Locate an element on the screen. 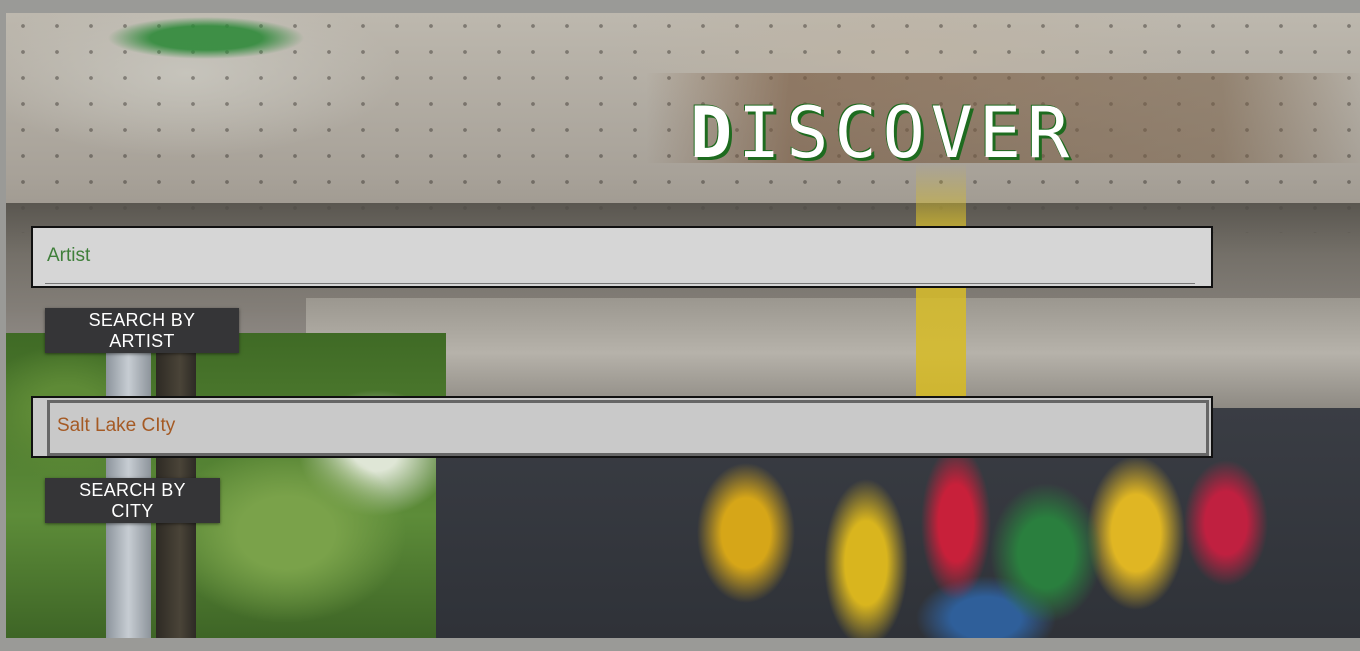  city-search-input is located at coordinates (620, 426).